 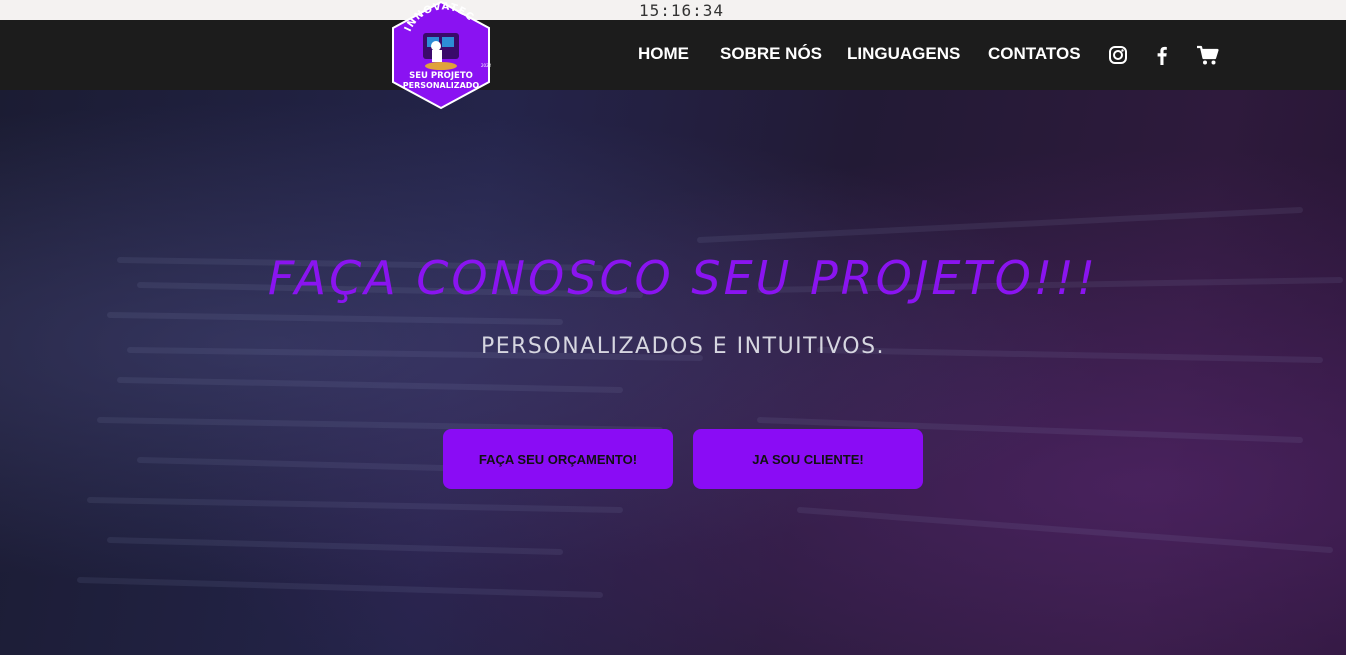 I want to click on hero-subtitle: PERSONALIZADOS E INTUITIVOS., so click(x=683, y=346).